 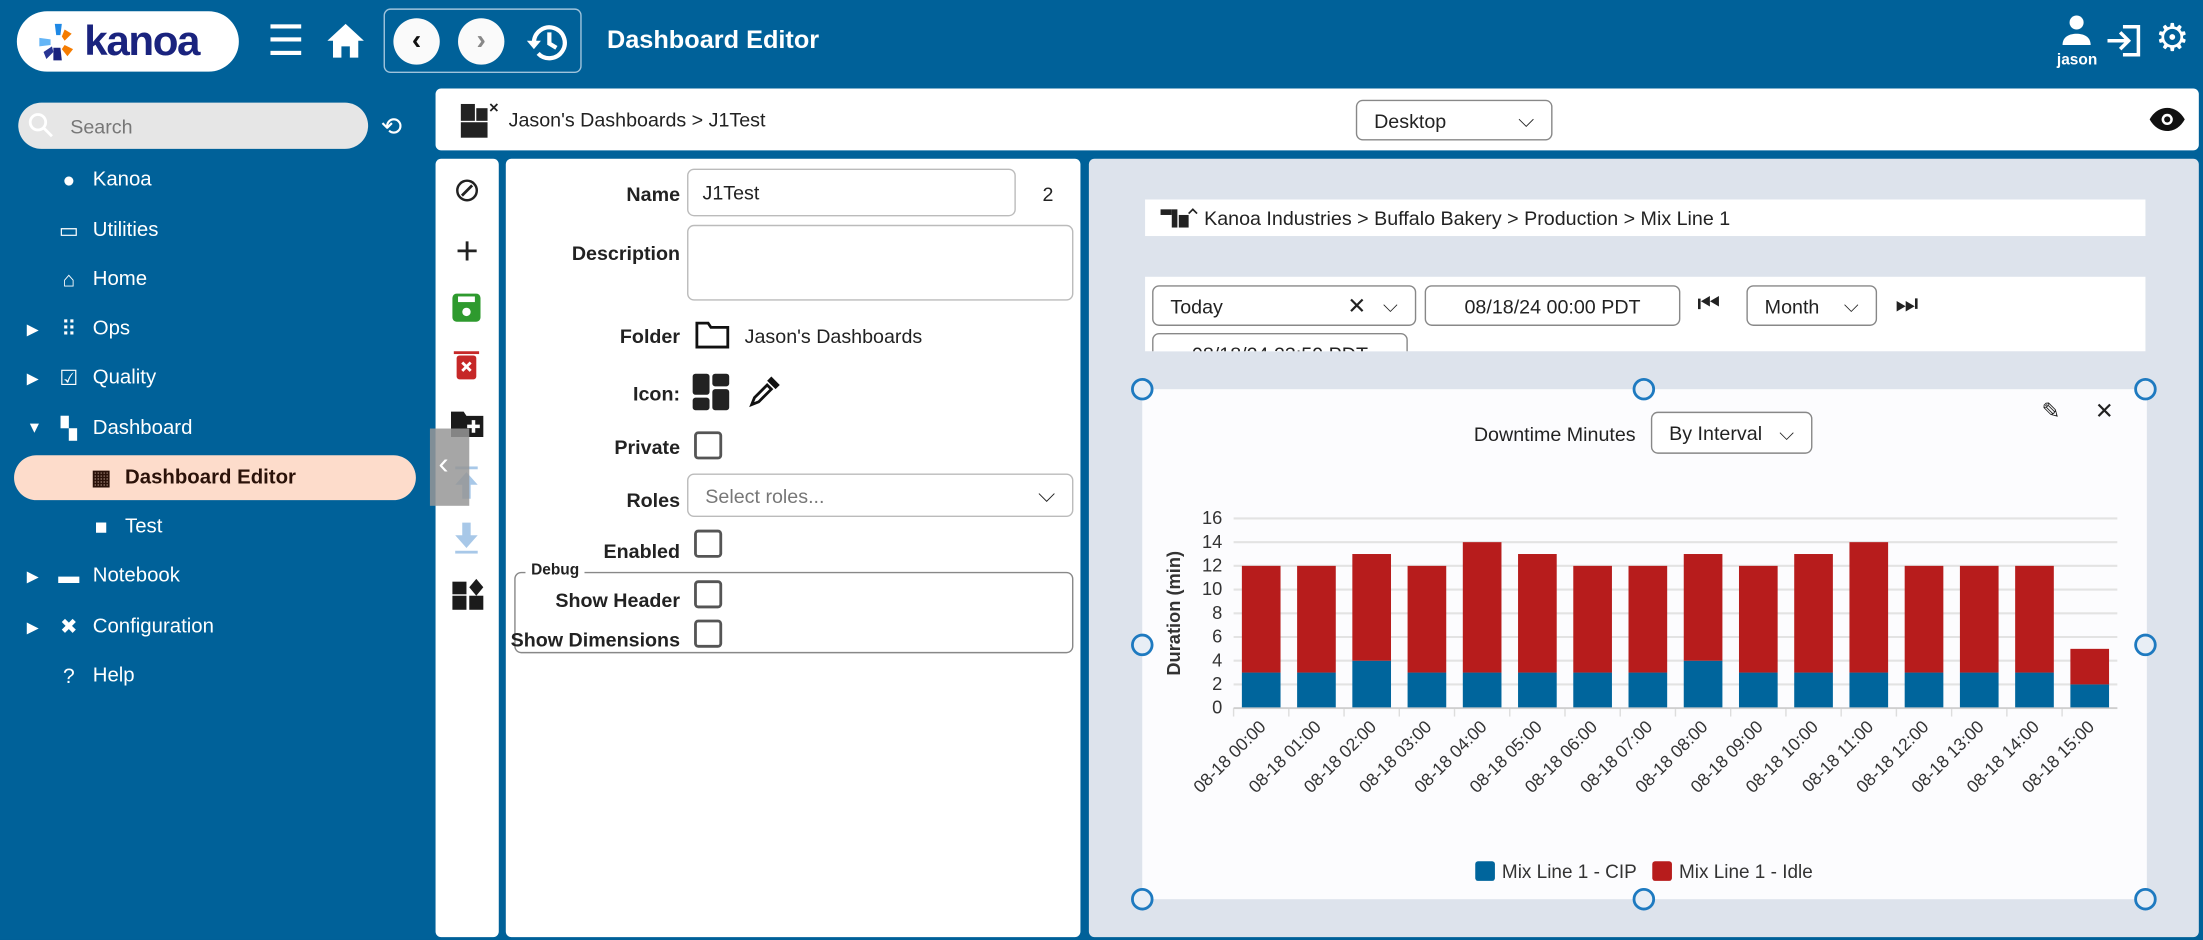 I want to click on clear-icon: ✕, so click(x=1356, y=306).